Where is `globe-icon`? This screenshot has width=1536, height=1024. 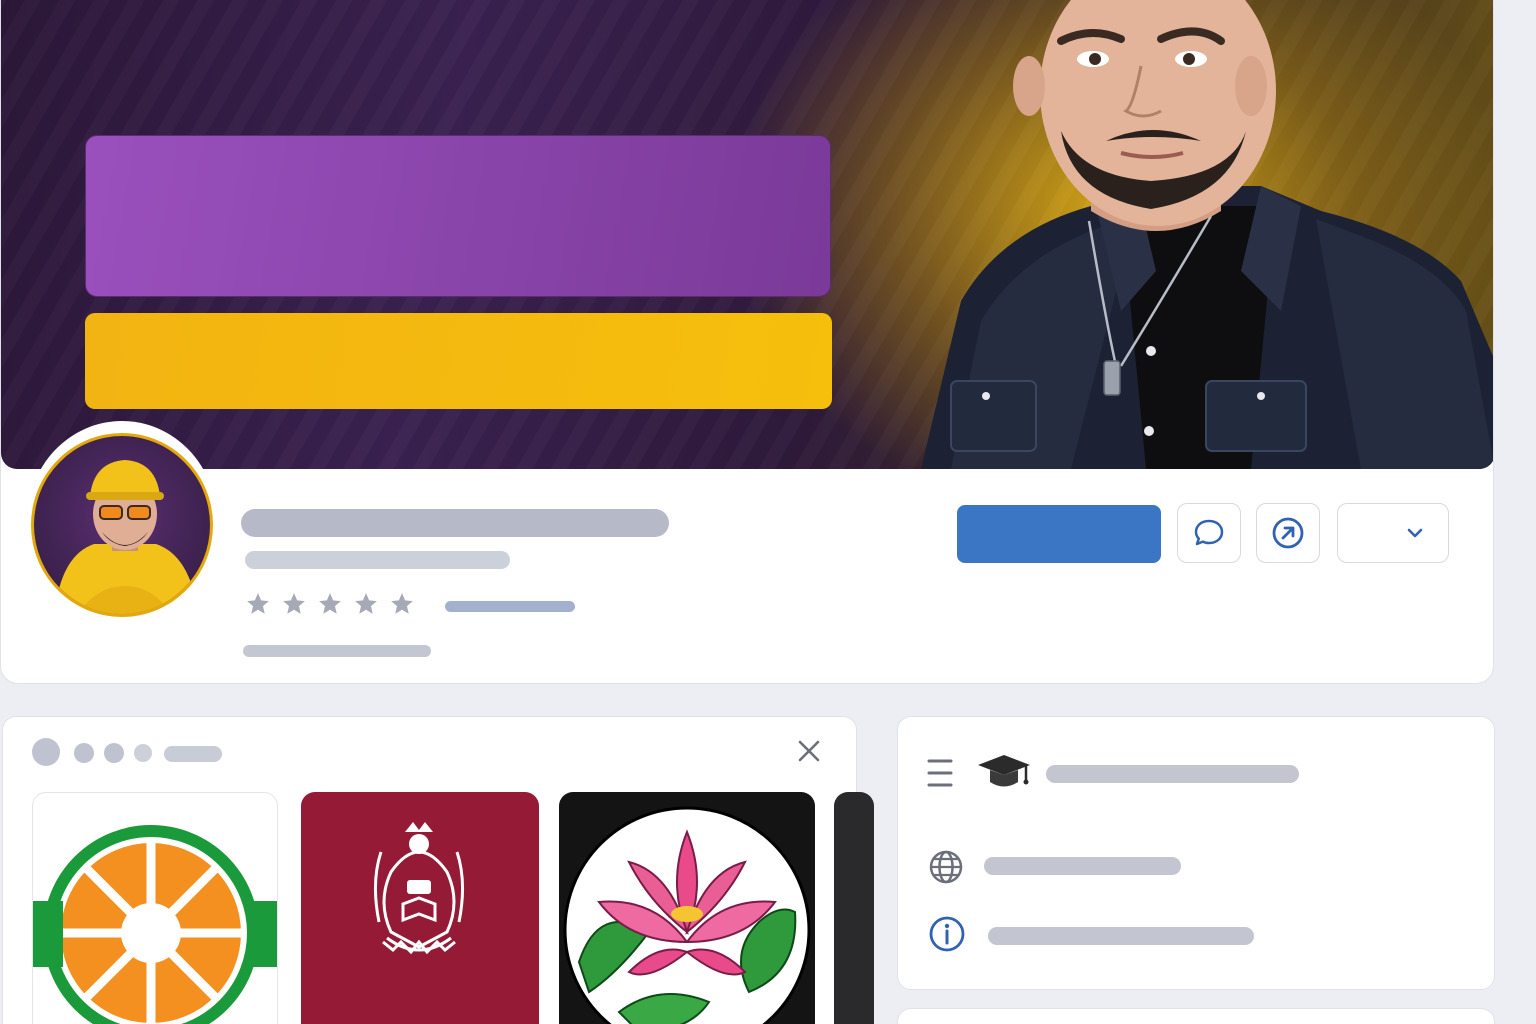
globe-icon is located at coordinates (946, 867).